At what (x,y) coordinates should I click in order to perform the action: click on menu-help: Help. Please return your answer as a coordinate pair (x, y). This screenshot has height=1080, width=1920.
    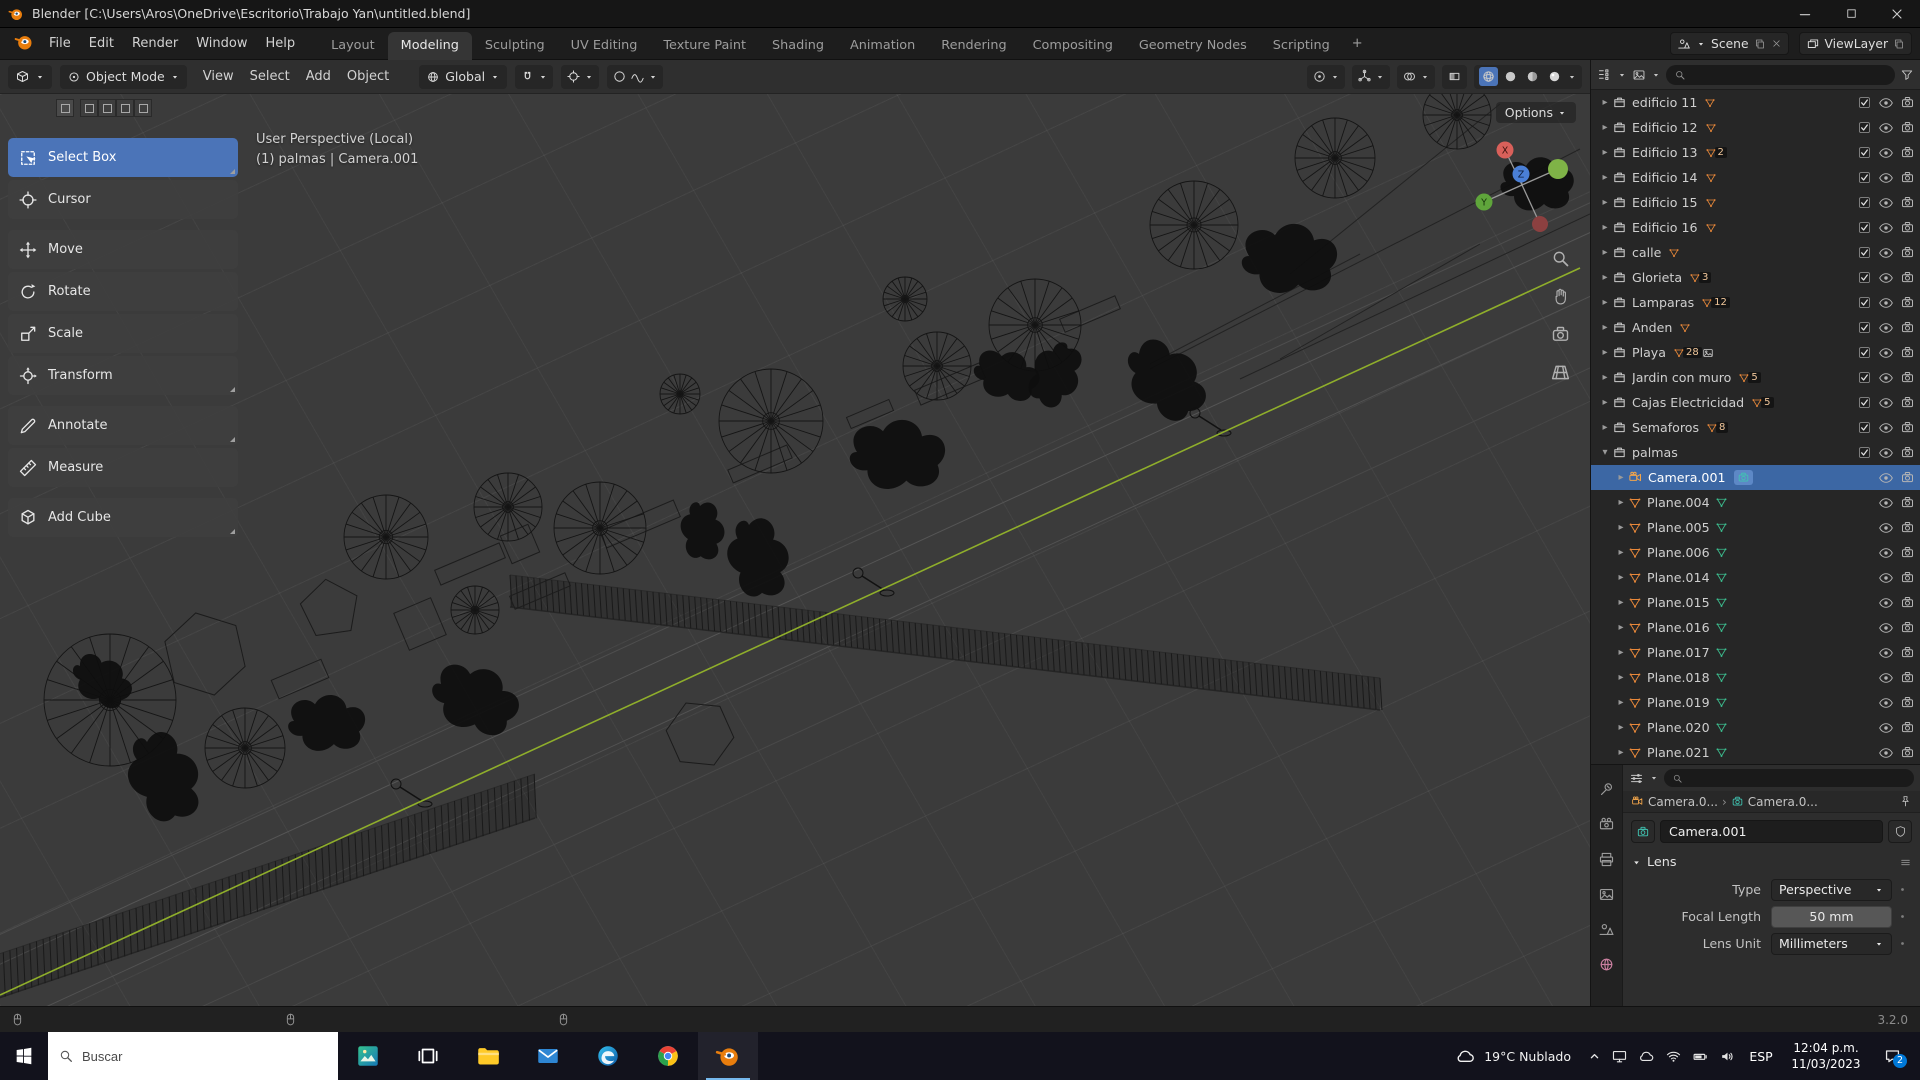
    Looking at the image, I should click on (281, 43).